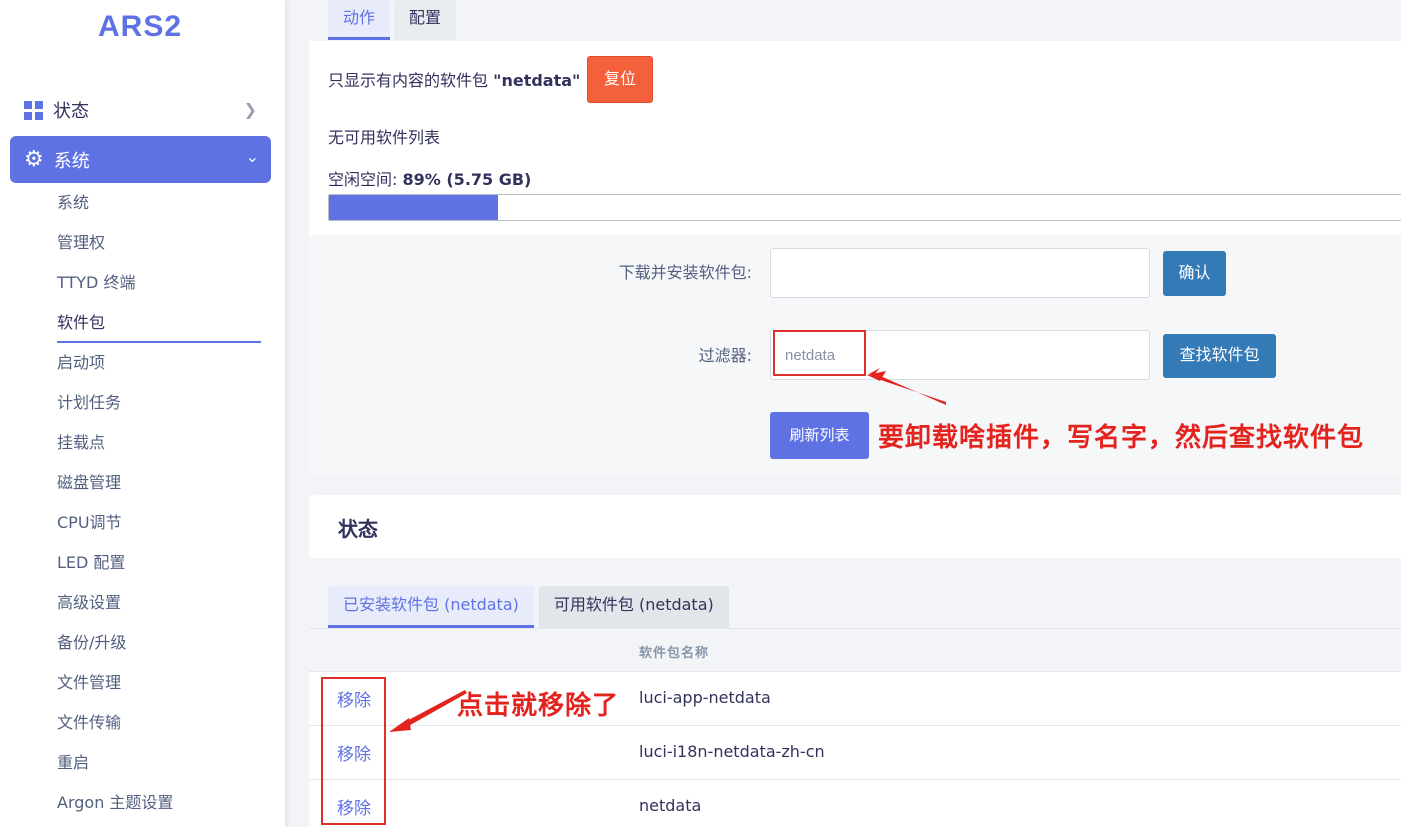 Image resolution: width=1401 pixels, height=827 pixels. What do you see at coordinates (538, 706) in the screenshot?
I see `remove-annotation: 点击就移除了` at bounding box center [538, 706].